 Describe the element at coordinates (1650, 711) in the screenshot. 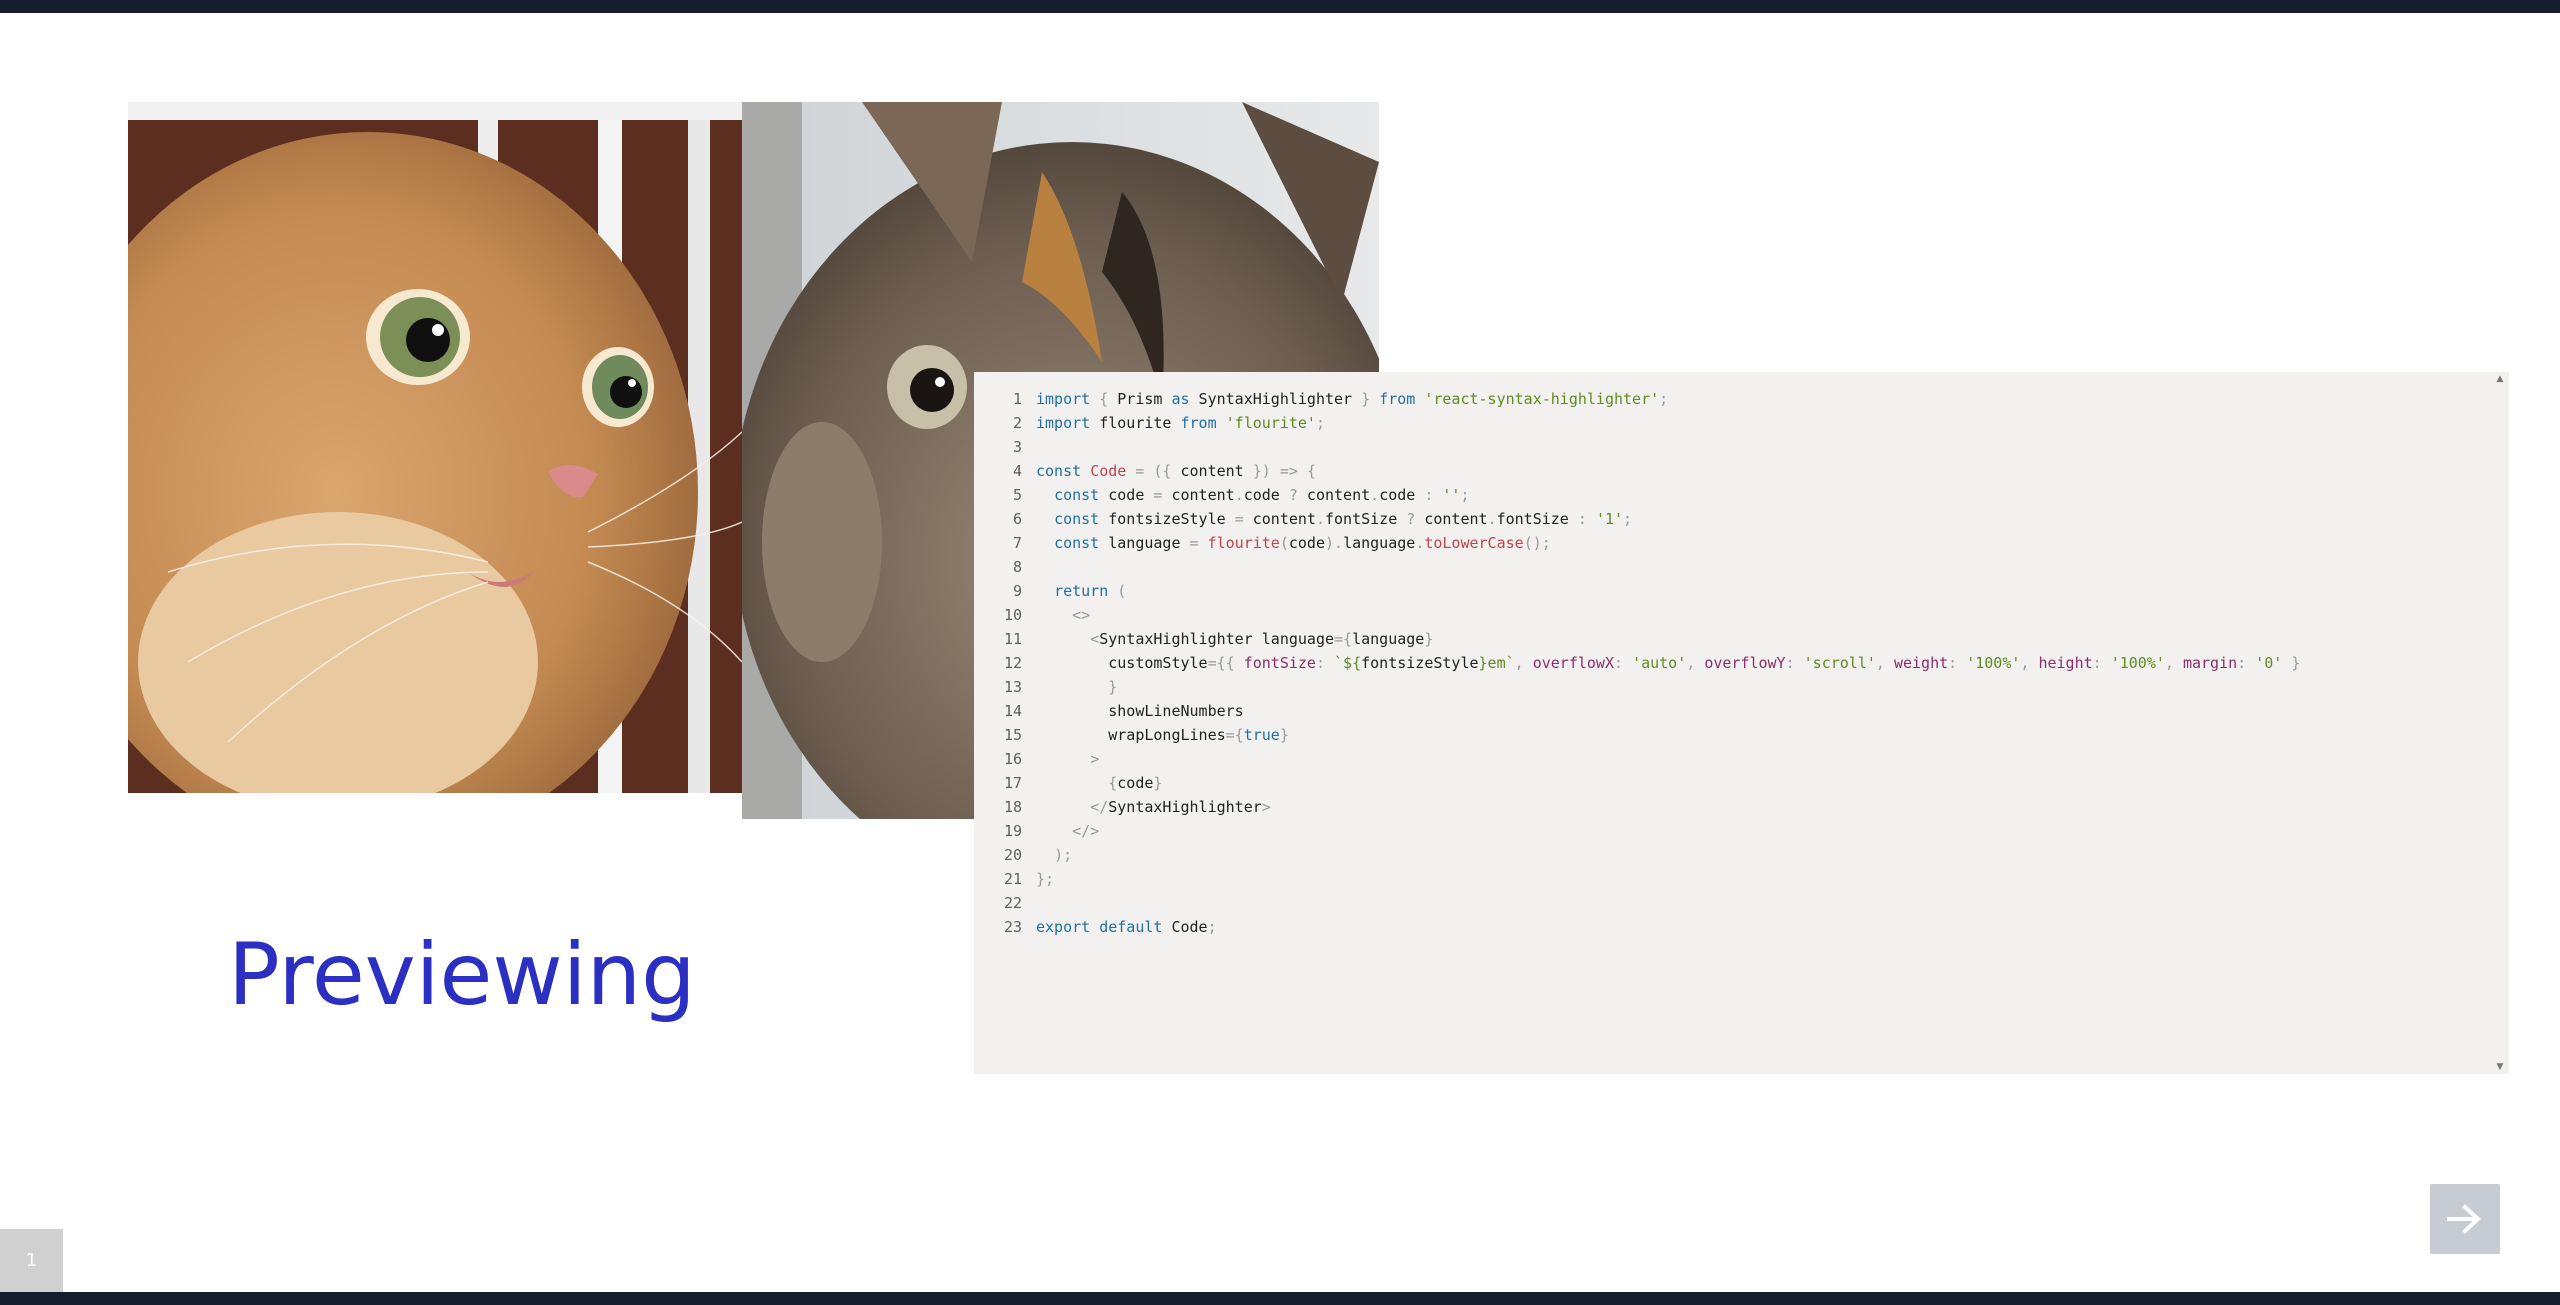

I see `code-line: 14 showLineNumbers` at that location.